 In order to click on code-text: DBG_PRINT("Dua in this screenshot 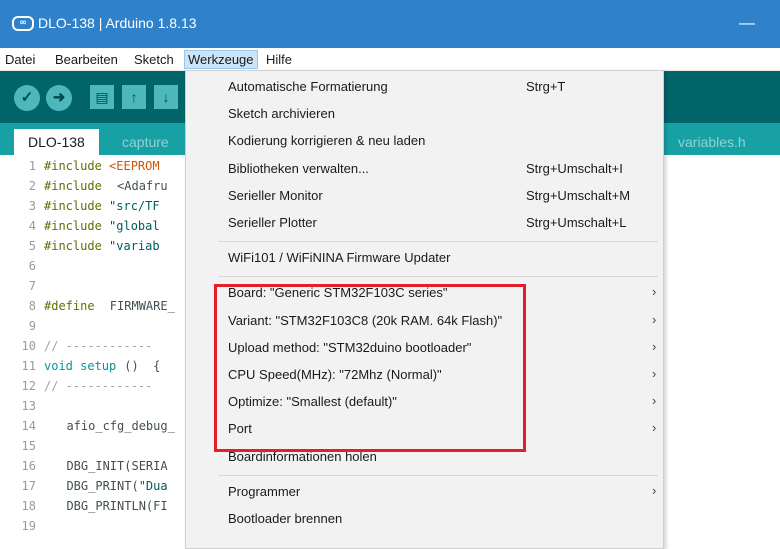, I will do `click(101, 486)`.